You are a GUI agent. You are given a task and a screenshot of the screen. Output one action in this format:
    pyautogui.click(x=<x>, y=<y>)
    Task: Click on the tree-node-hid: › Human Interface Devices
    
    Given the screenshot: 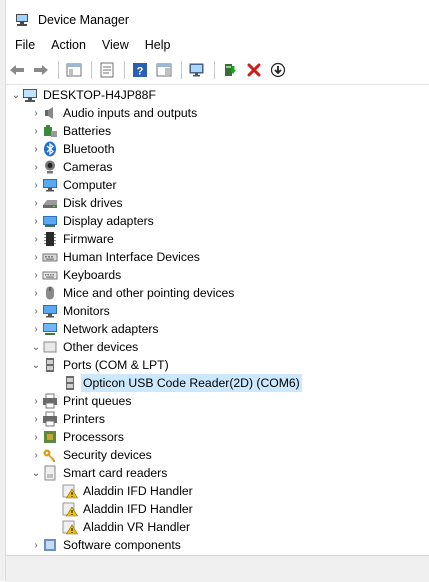 What is the action you would take?
    pyautogui.click(x=217, y=257)
    